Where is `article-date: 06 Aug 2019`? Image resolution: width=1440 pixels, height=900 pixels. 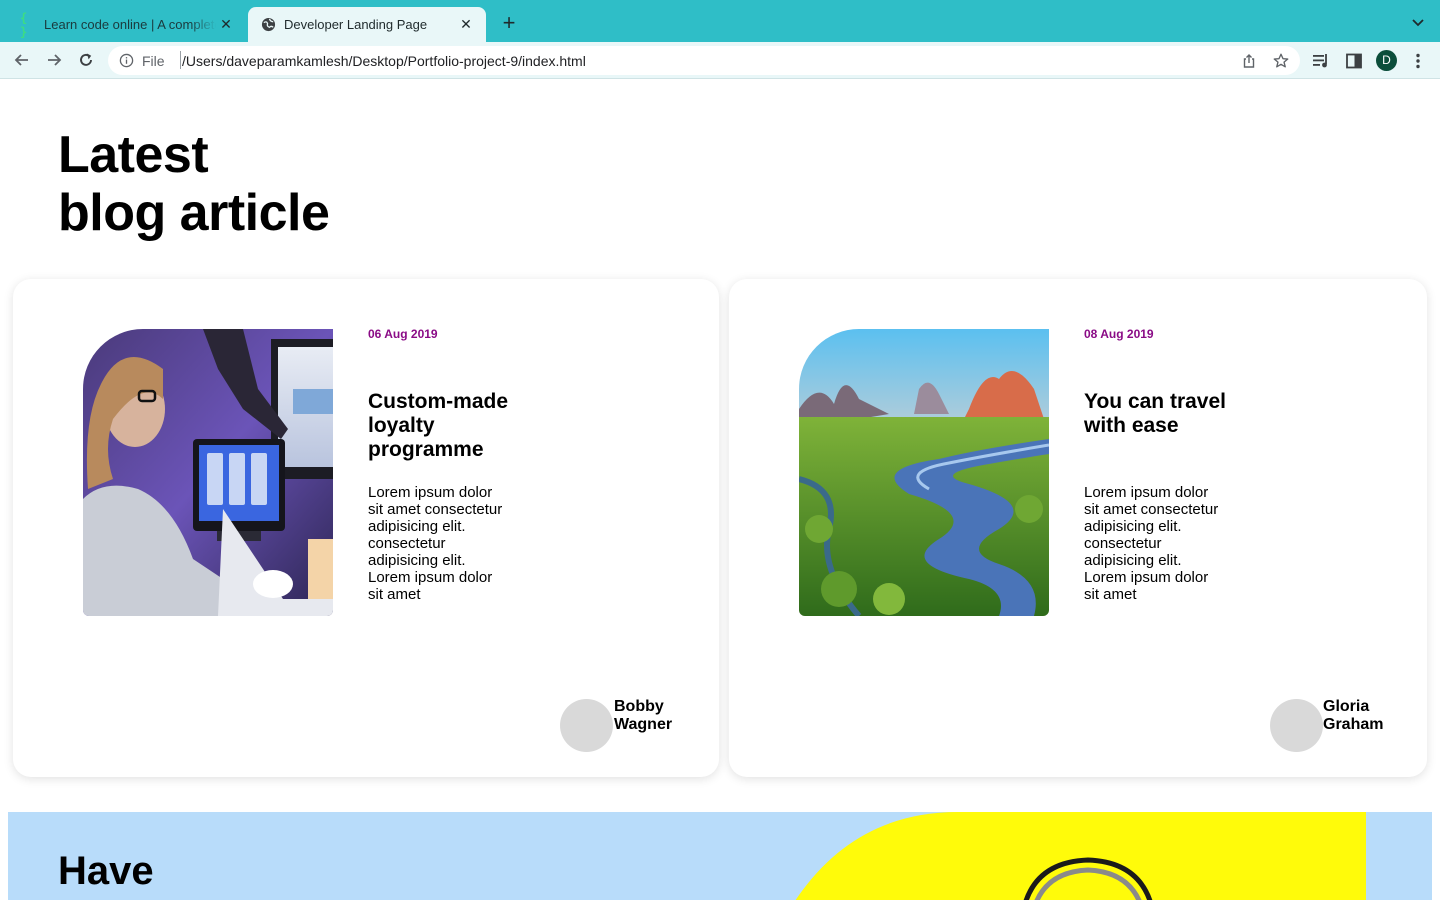
article-date: 06 Aug 2019 is located at coordinates (403, 334).